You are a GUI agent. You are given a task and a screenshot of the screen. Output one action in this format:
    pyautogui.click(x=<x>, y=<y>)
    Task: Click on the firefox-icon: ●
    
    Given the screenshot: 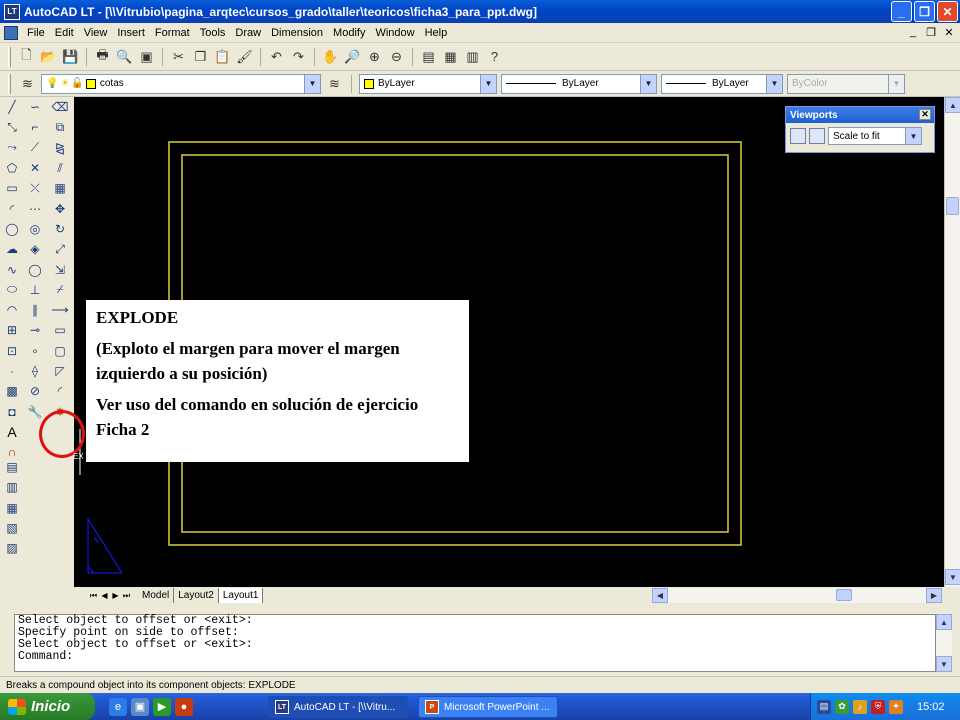 What is the action you would take?
    pyautogui.click(x=184, y=706)
    